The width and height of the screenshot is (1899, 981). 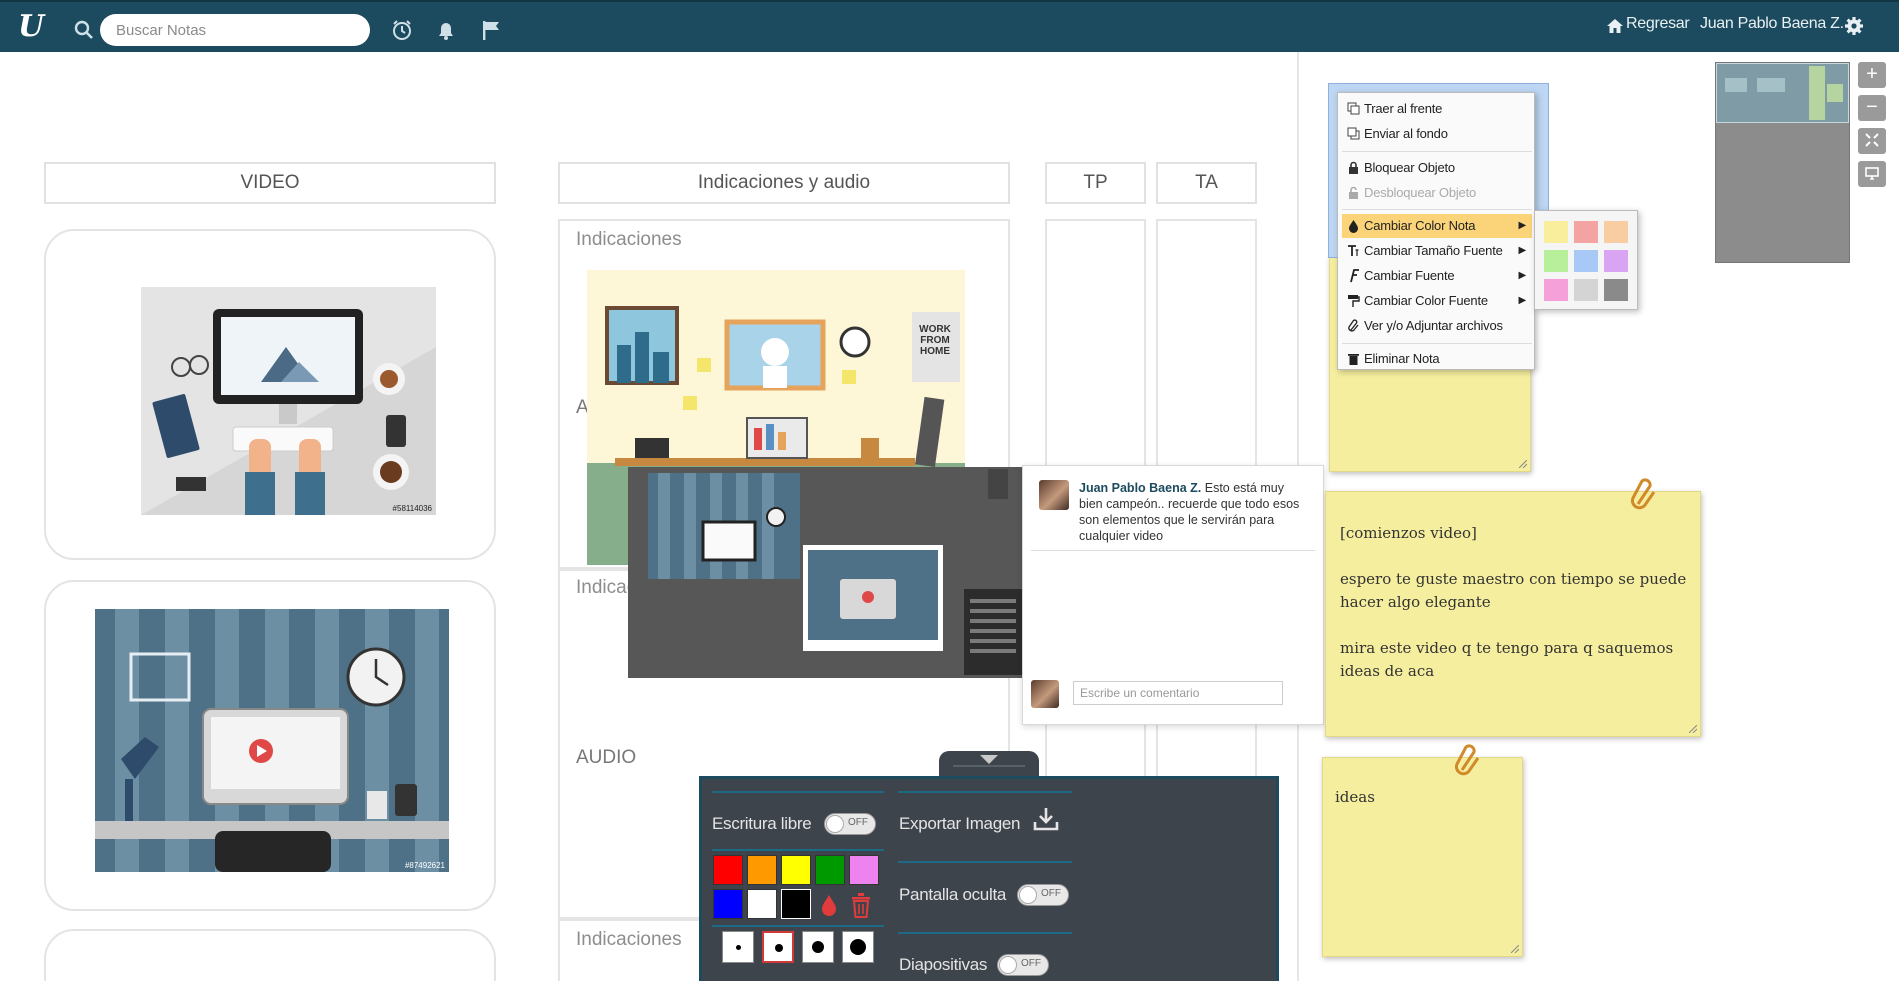 I want to click on color-swatch-black, so click(x=796, y=904).